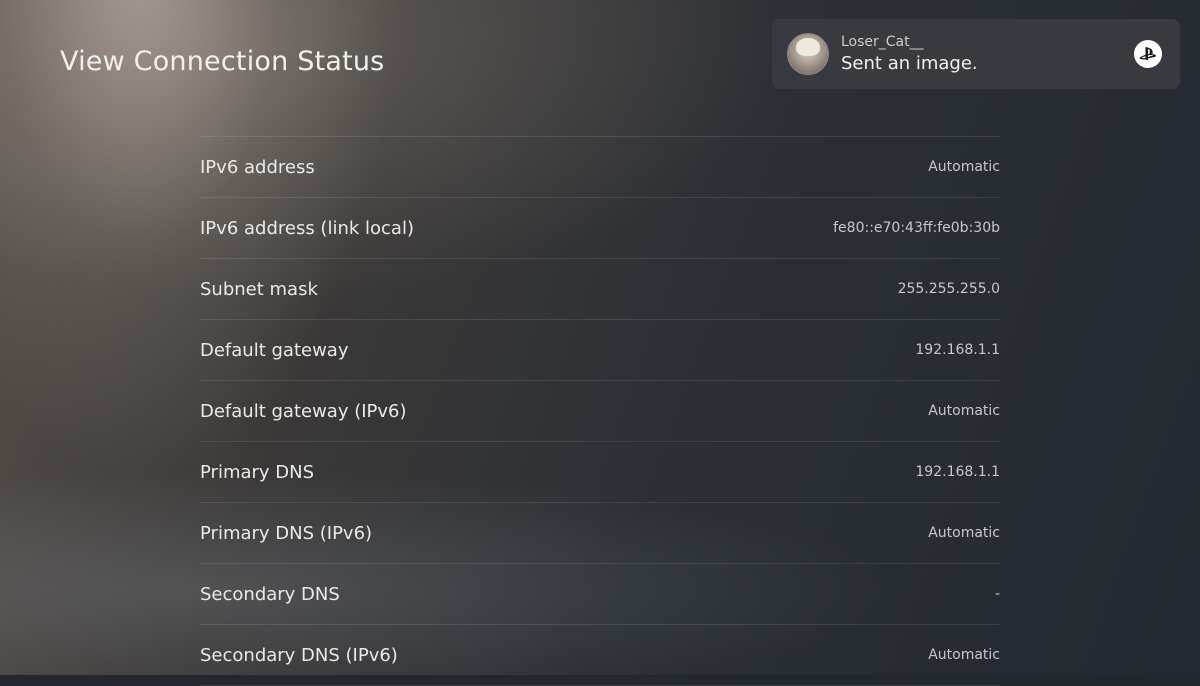 The height and width of the screenshot is (686, 1200). Describe the element at coordinates (808, 54) in the screenshot. I see `user-avatar-icon` at that location.